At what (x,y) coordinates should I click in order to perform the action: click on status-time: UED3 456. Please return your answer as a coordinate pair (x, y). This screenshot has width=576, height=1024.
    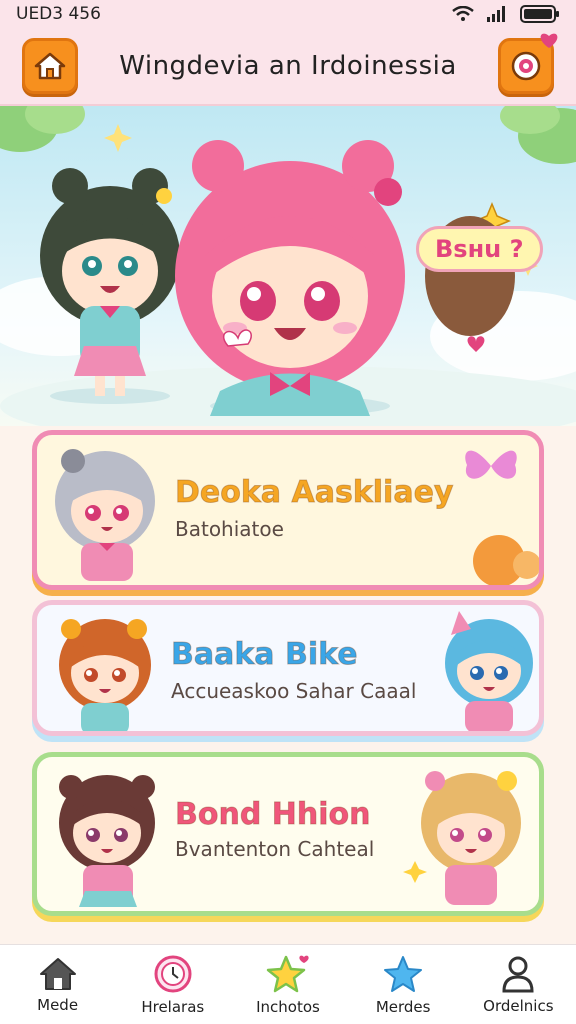
    Looking at the image, I should click on (58, 14).